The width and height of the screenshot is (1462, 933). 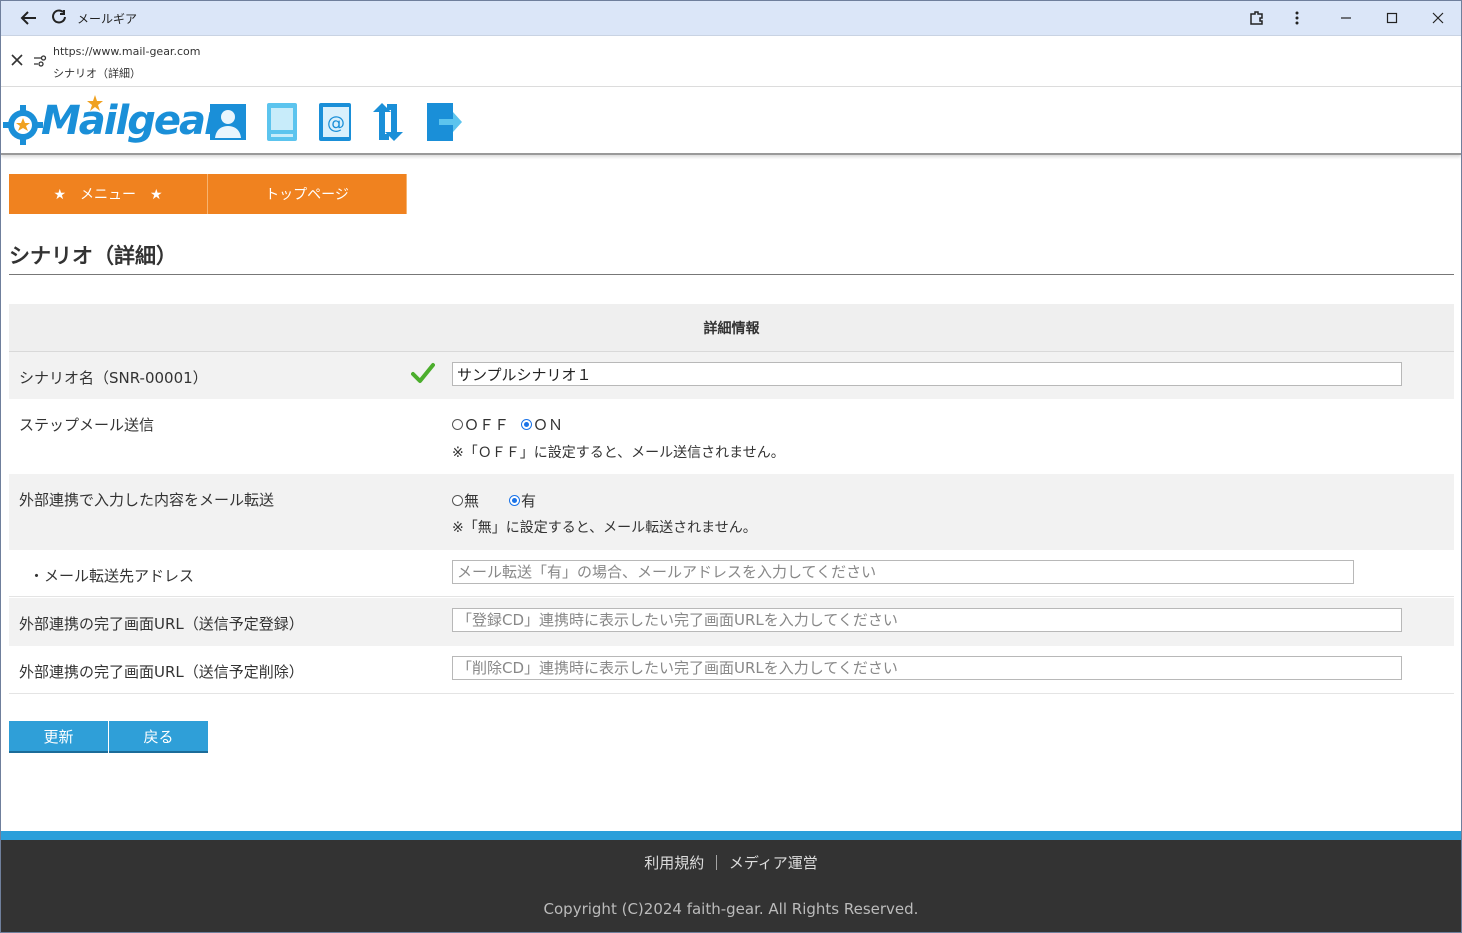 What do you see at coordinates (132, 121) in the screenshot?
I see `logo-text: Mailgear` at bounding box center [132, 121].